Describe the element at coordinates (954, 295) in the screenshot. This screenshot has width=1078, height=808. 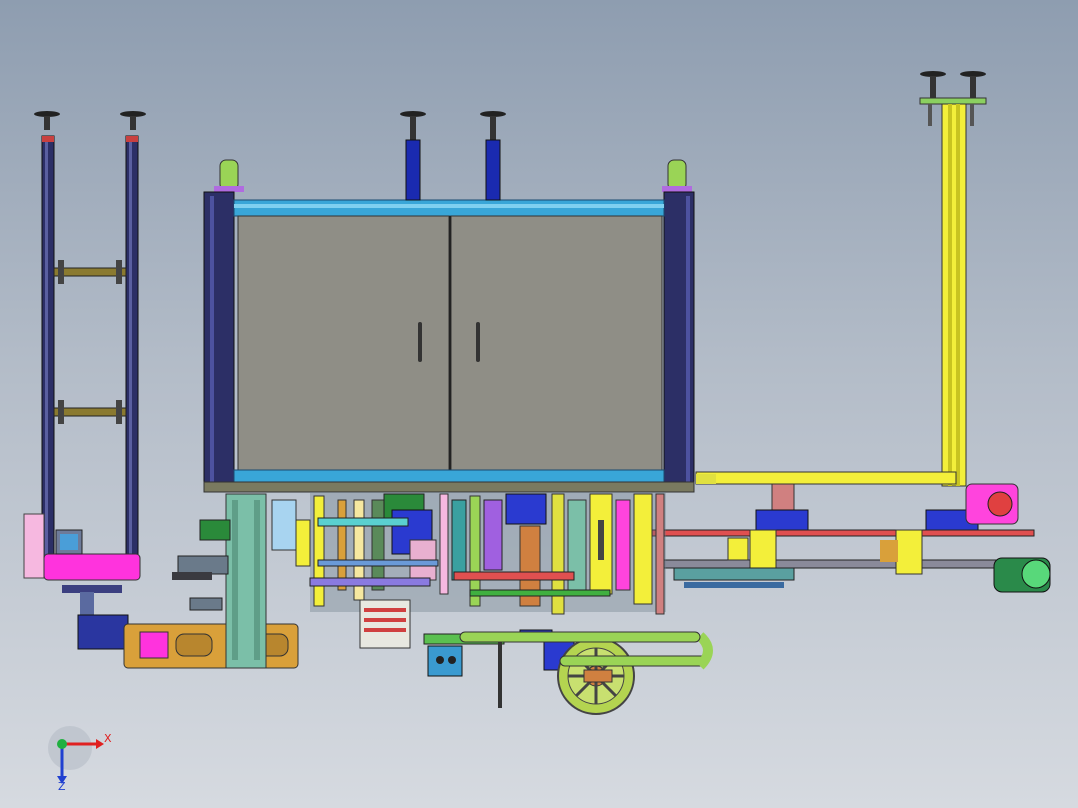
I see `tower-post` at that location.